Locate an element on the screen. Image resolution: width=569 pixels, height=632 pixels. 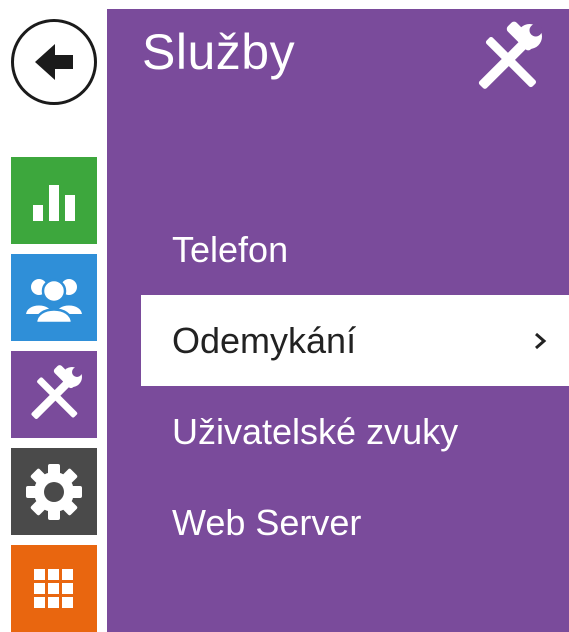
grid-icon is located at coordinates (53, 588).